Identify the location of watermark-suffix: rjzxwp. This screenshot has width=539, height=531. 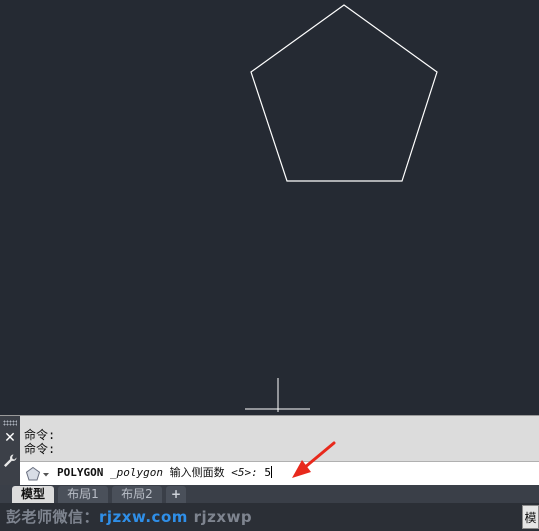
(223, 517).